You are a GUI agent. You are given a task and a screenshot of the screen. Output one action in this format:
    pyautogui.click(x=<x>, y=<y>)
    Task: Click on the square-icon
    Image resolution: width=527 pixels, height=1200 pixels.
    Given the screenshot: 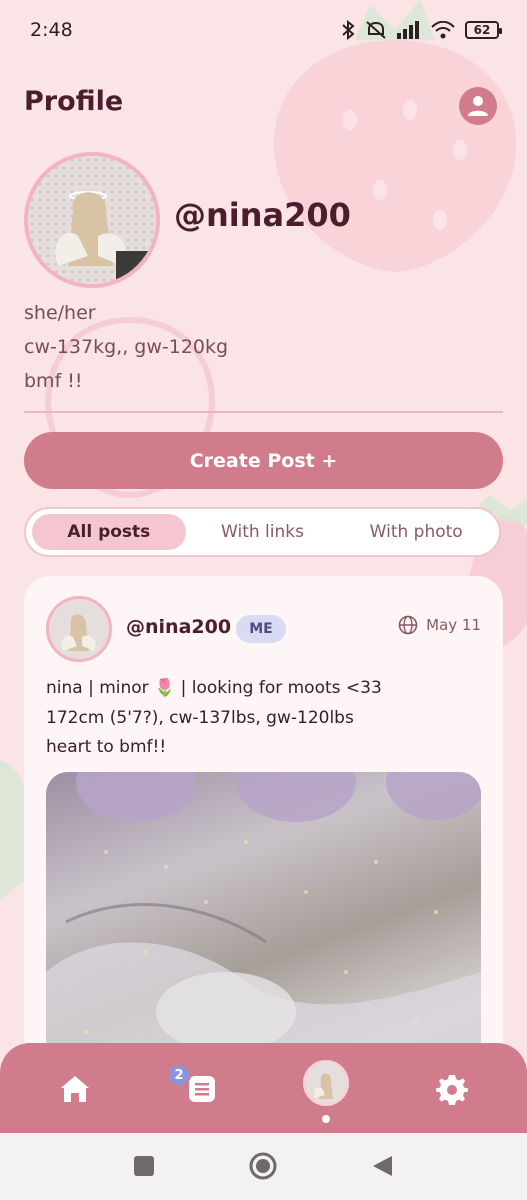 What is the action you would take?
    pyautogui.click(x=144, y=1166)
    